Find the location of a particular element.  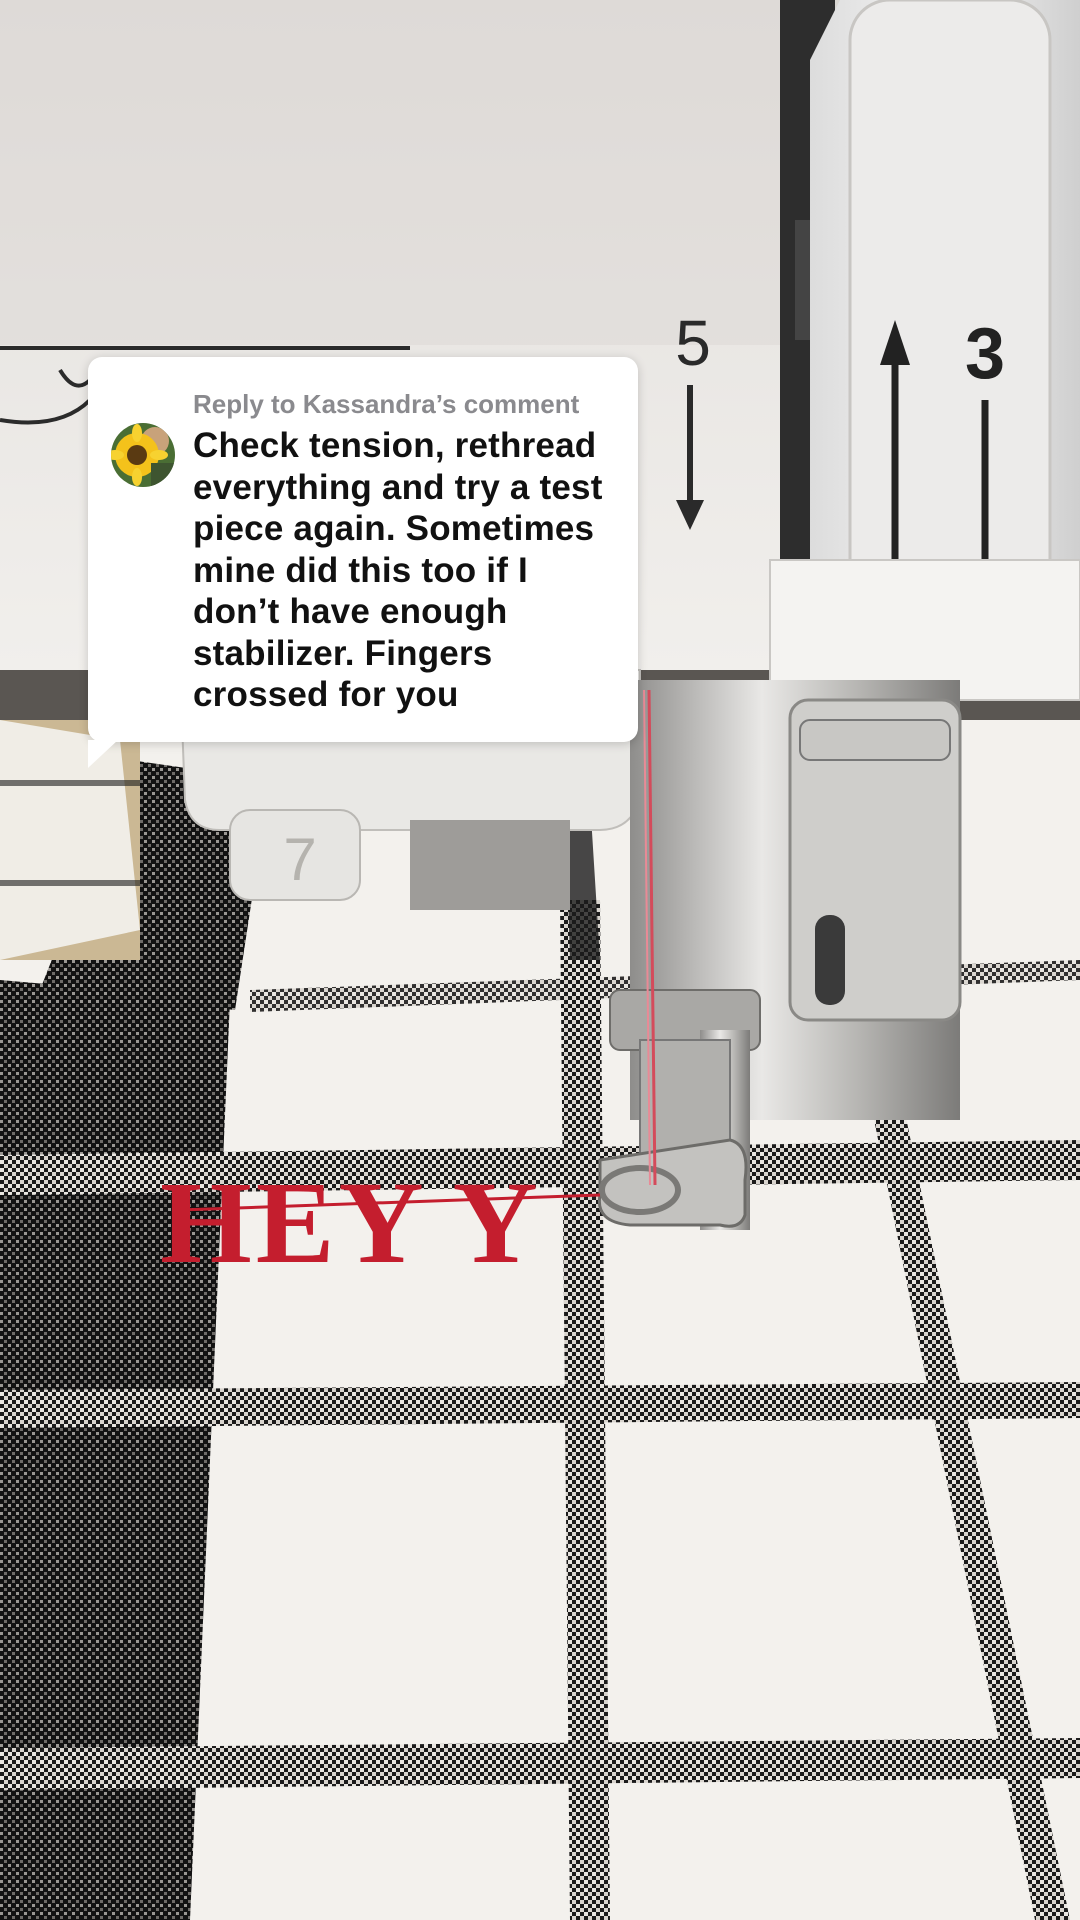

lever-number-3: 3 is located at coordinates (985, 354).